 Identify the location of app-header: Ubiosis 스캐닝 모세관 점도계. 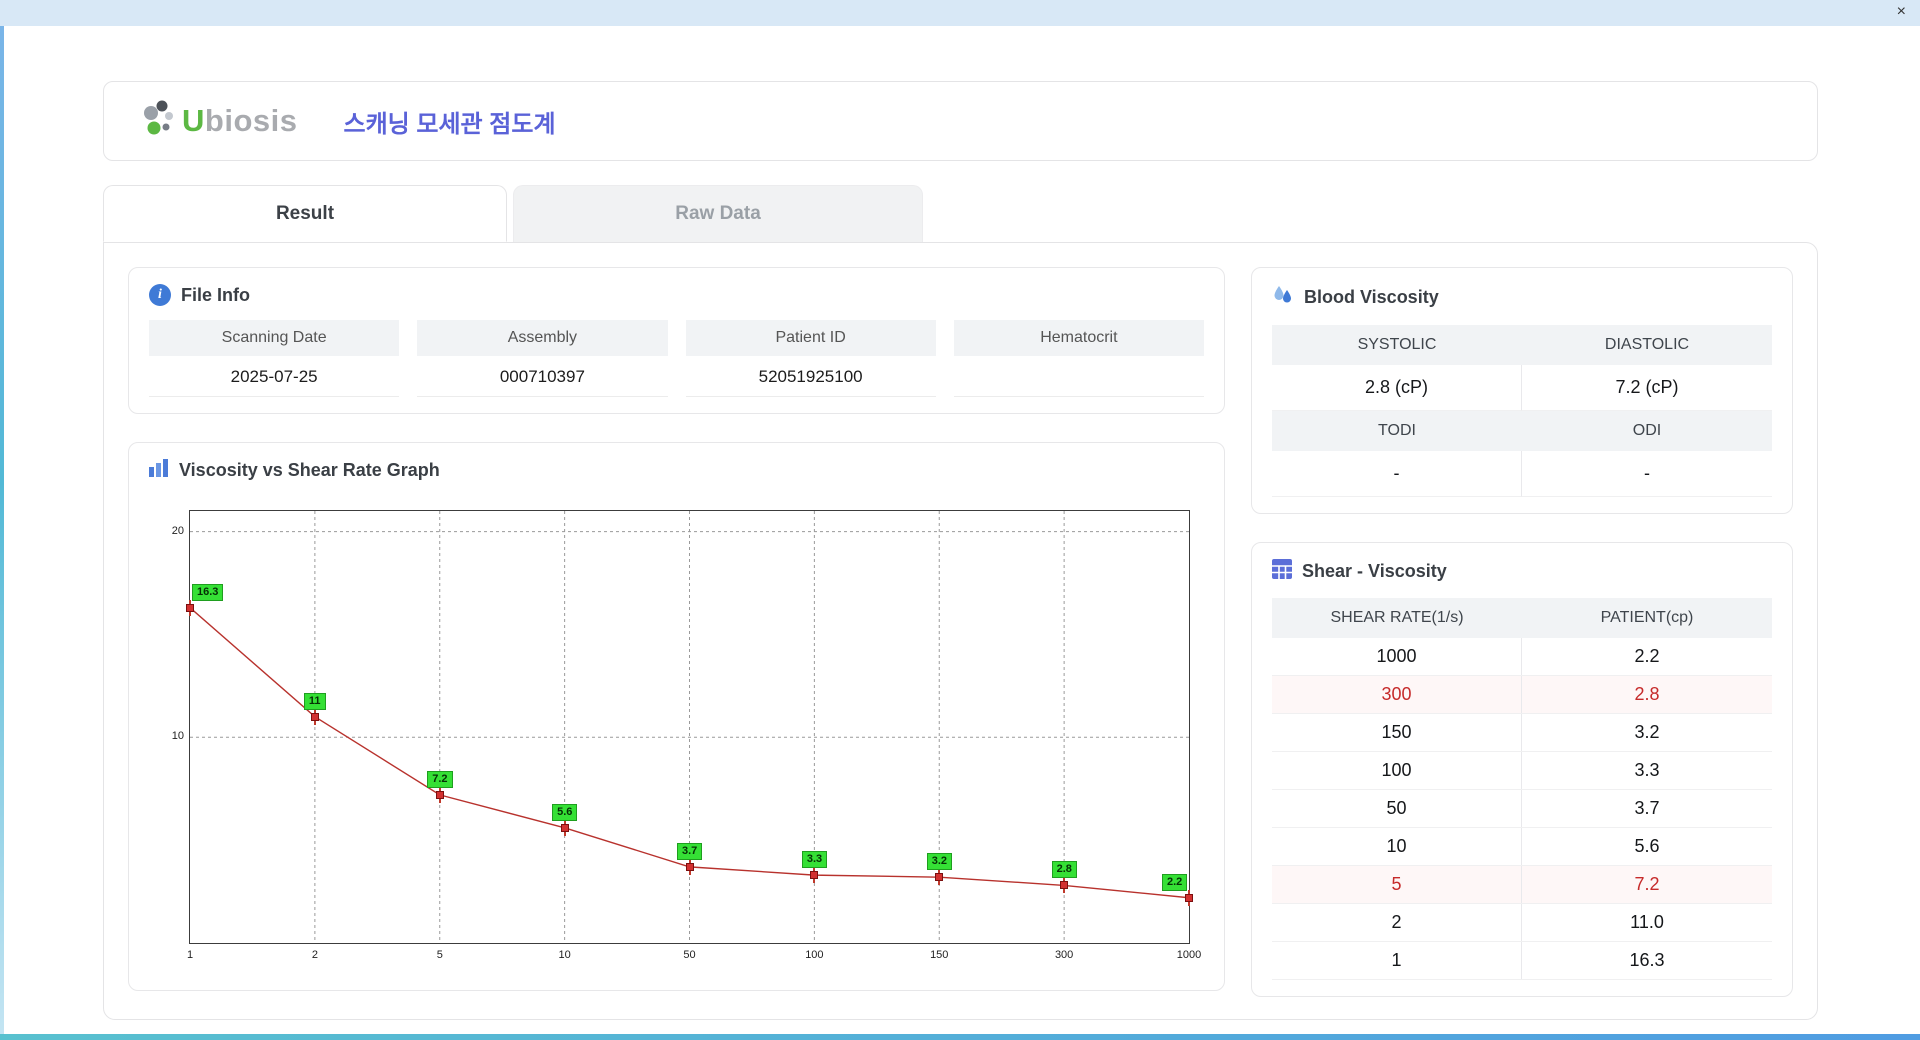
(960, 121).